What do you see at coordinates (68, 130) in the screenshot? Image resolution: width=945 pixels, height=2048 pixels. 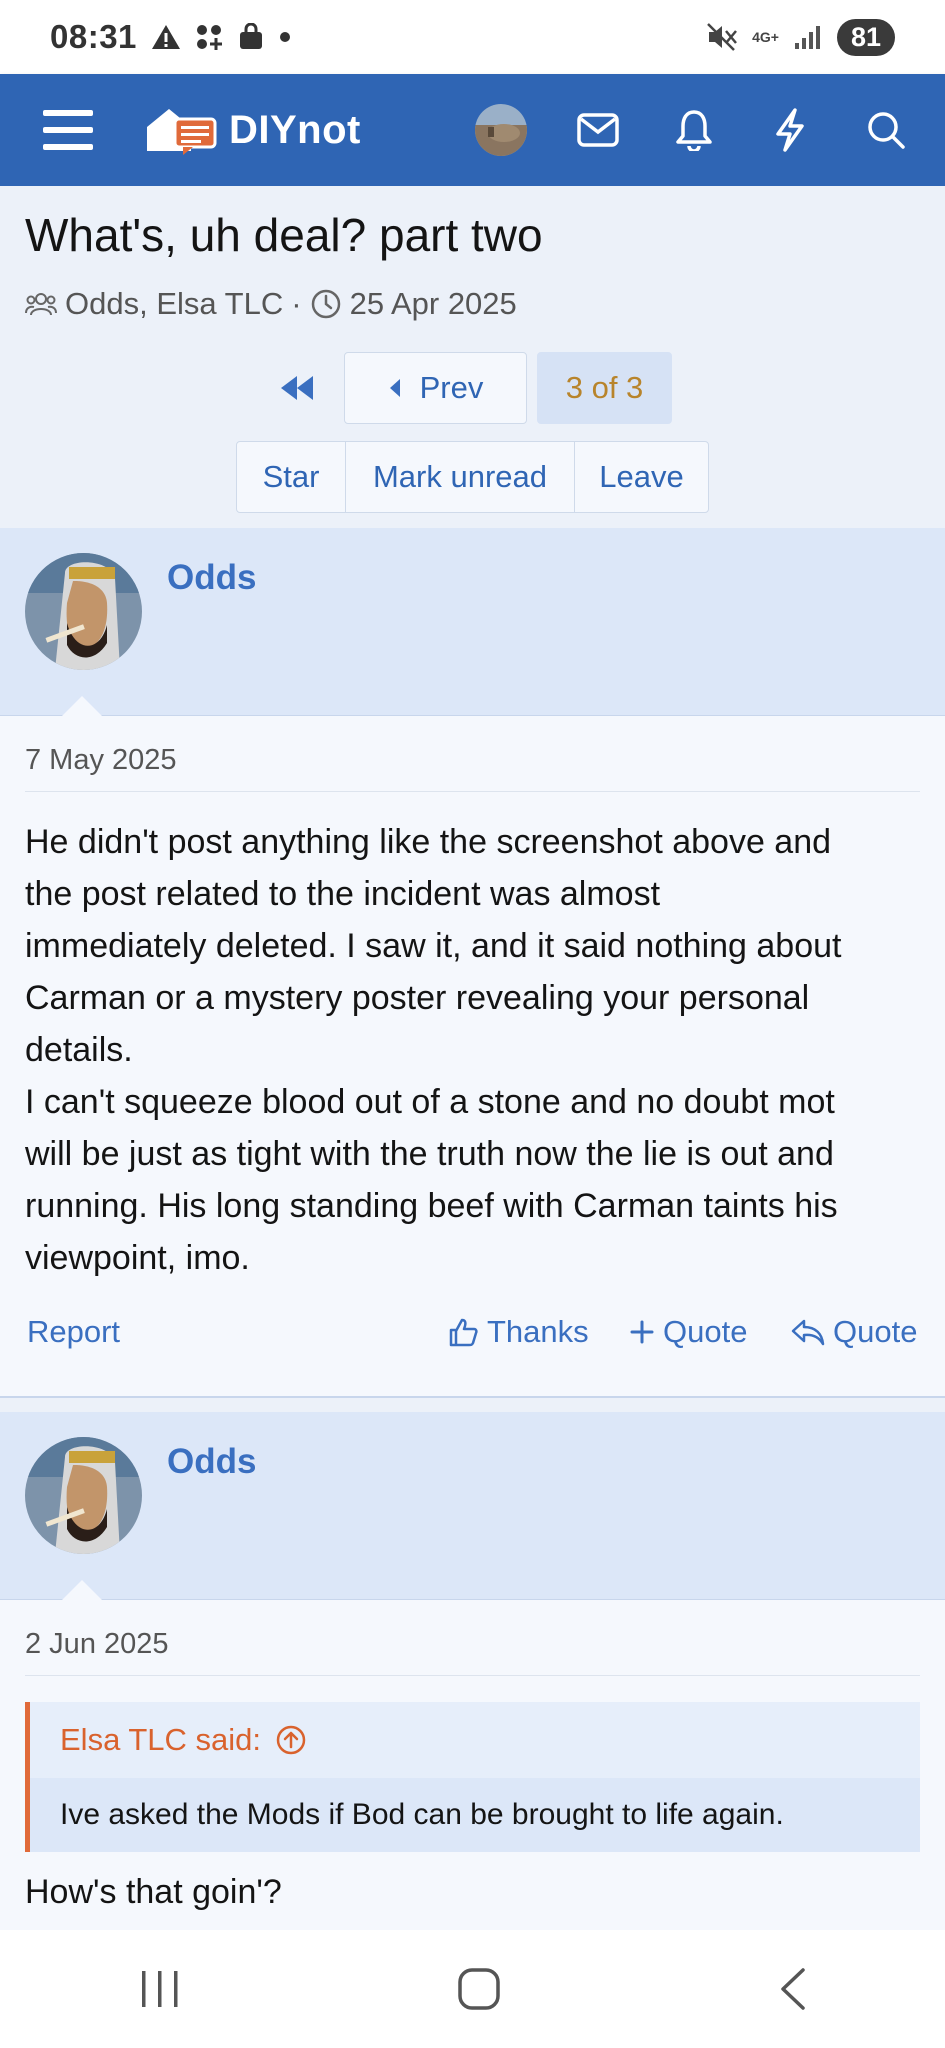 I see `menu-icon` at bounding box center [68, 130].